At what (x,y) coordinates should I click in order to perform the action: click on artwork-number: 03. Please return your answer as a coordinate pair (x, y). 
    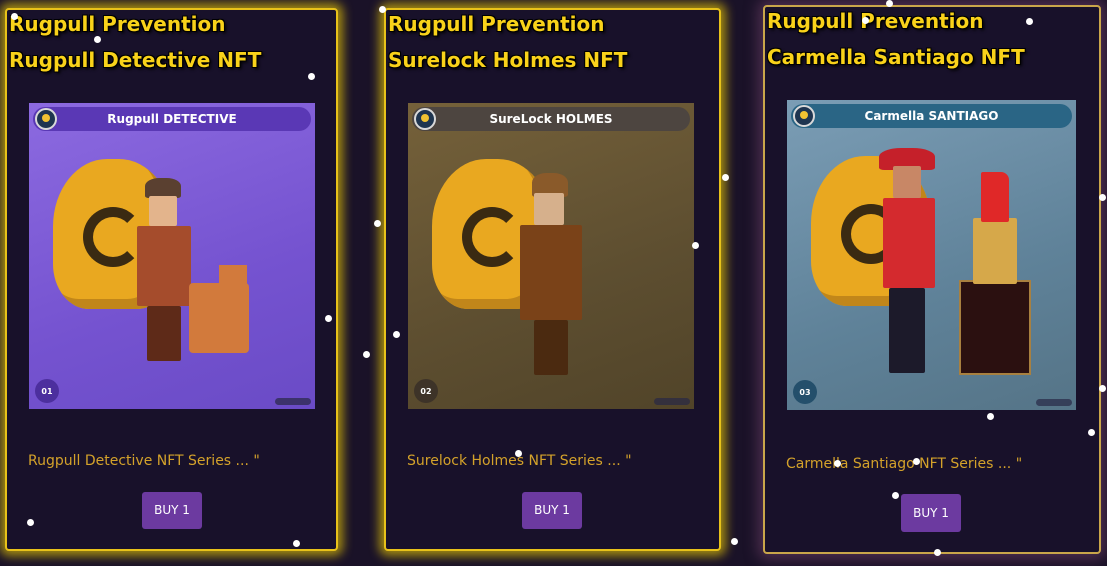
    Looking at the image, I should click on (805, 392).